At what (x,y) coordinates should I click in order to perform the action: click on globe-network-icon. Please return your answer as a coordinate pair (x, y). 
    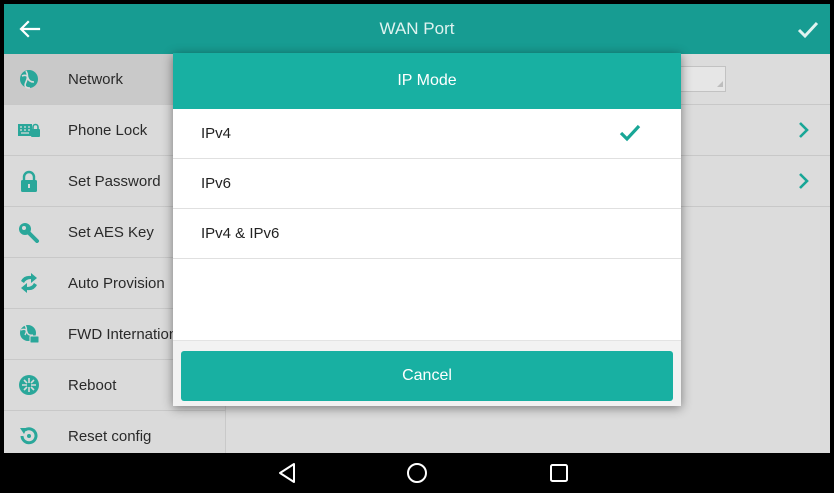
    Looking at the image, I should click on (29, 79).